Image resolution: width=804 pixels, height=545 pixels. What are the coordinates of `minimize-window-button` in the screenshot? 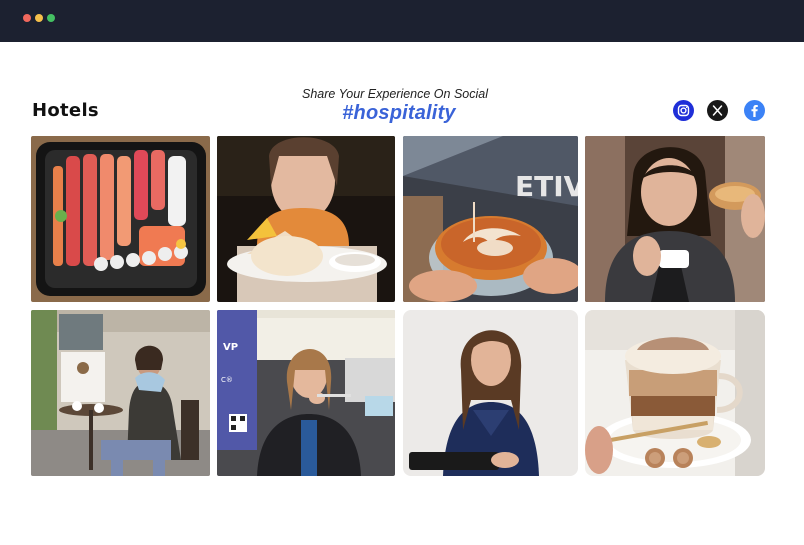 It's located at (39, 18).